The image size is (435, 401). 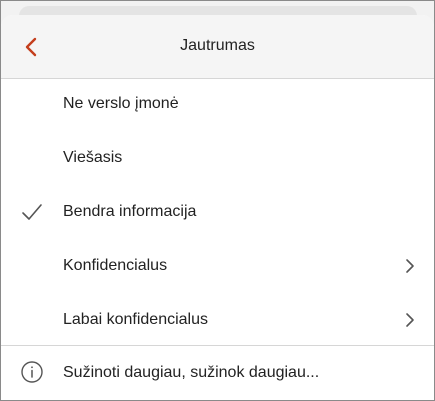 What do you see at coordinates (93, 157) in the screenshot?
I see `menu-item-label: Viešasis` at bounding box center [93, 157].